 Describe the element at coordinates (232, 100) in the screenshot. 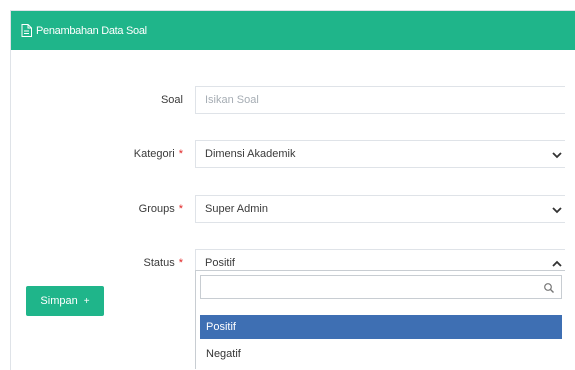

I see `soal-placeholder: Isikan Soal` at that location.